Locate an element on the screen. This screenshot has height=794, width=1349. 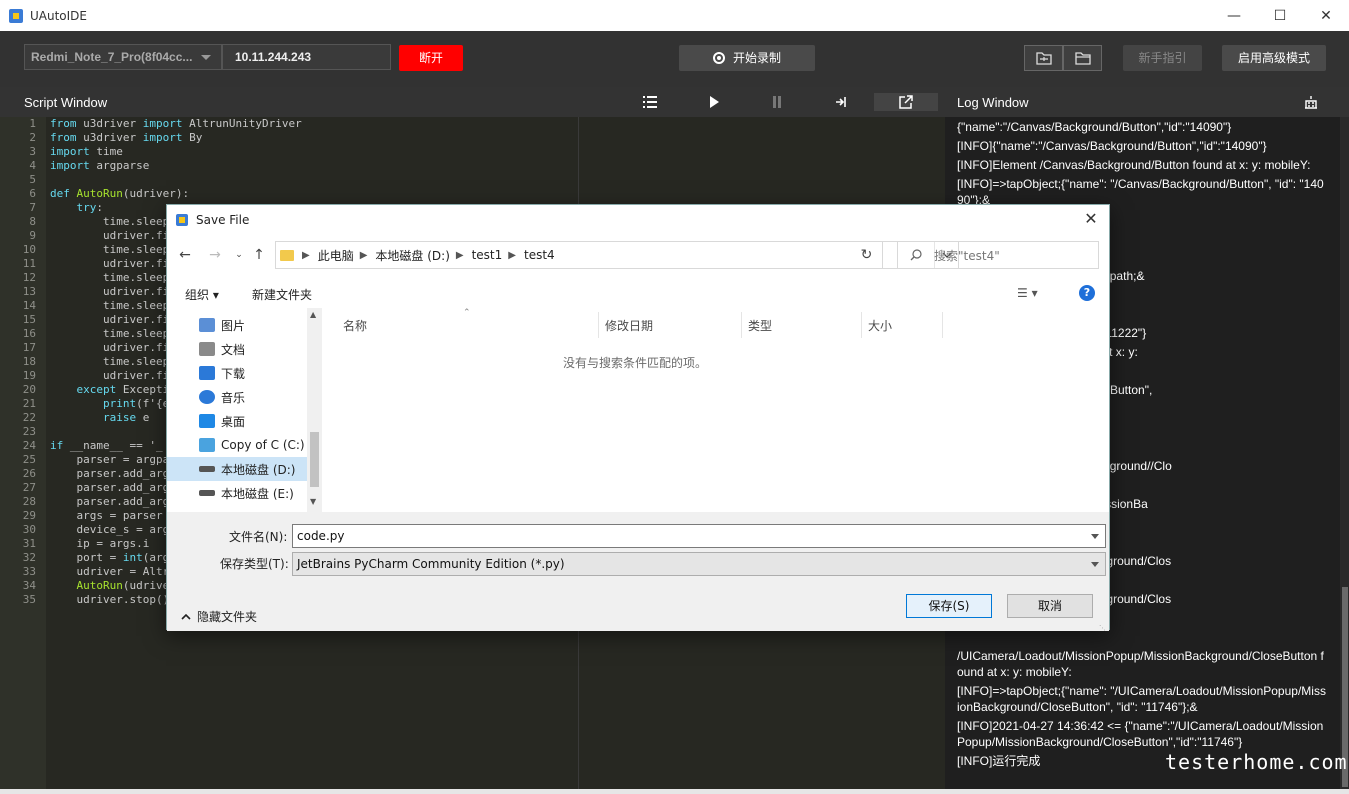
code-text: udriver = Altr is located at coordinates (110, 571).